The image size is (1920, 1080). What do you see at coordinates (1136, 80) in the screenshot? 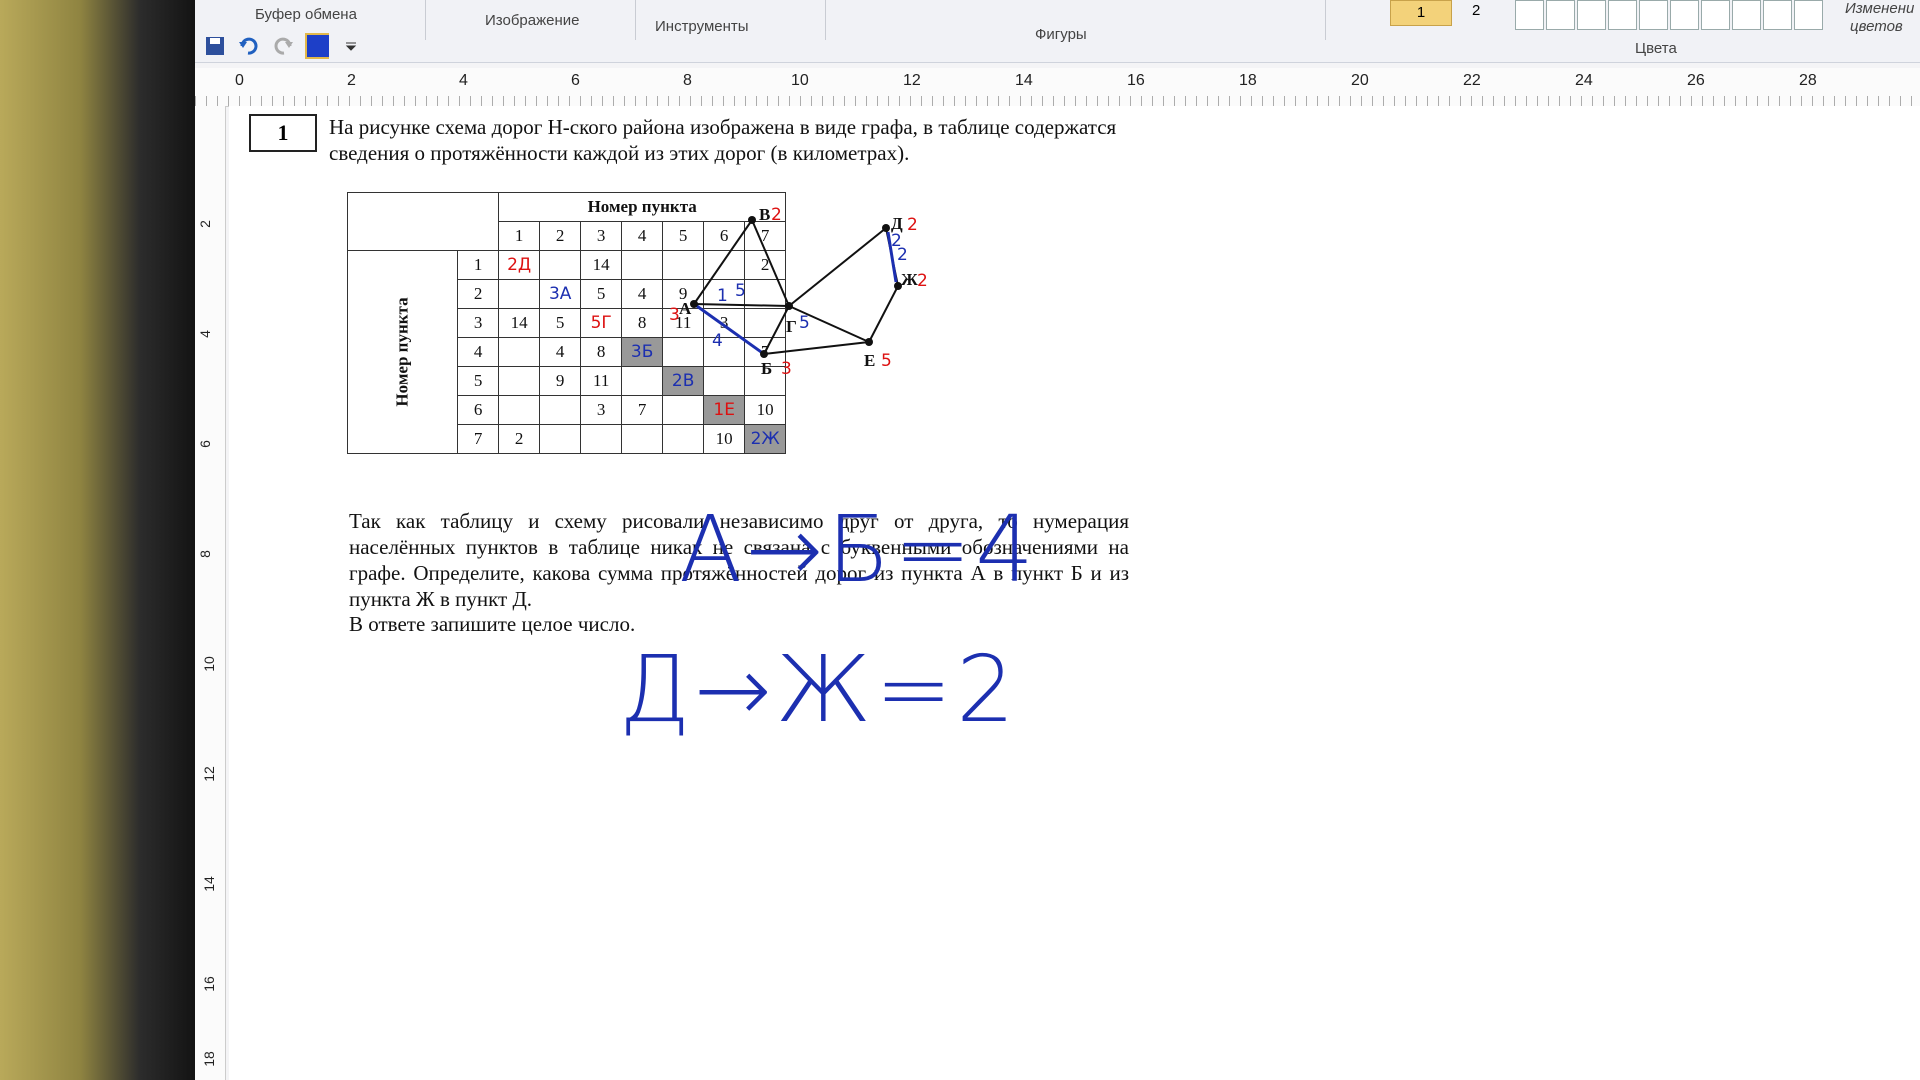
I see `ruler-mark: 16` at bounding box center [1136, 80].